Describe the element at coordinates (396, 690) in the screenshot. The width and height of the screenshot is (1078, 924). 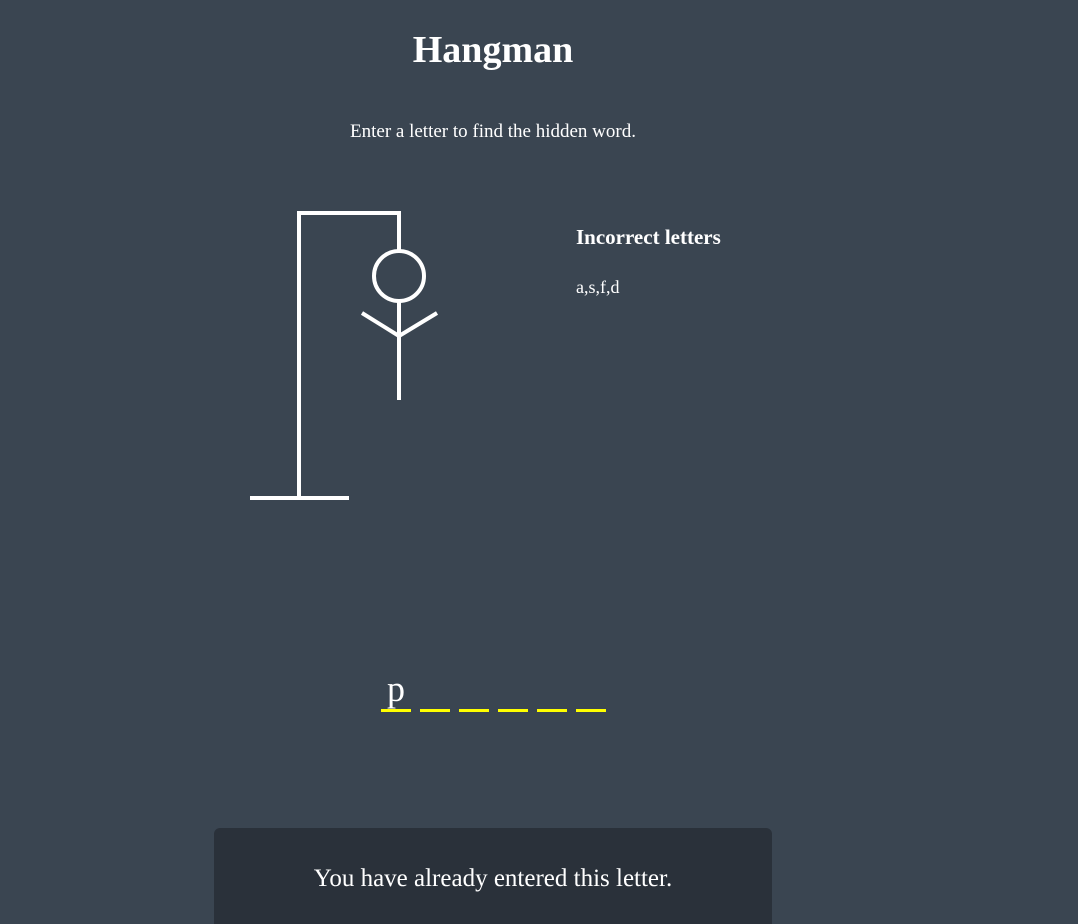
I see `letter-slot: p` at that location.